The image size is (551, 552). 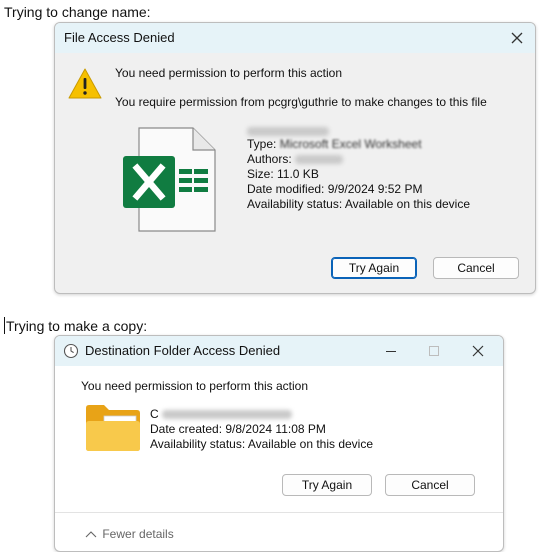 What do you see at coordinates (335, 189) in the screenshot?
I see `file-date-modified: Date modified: 9/9/2024 9:52 PM` at bounding box center [335, 189].